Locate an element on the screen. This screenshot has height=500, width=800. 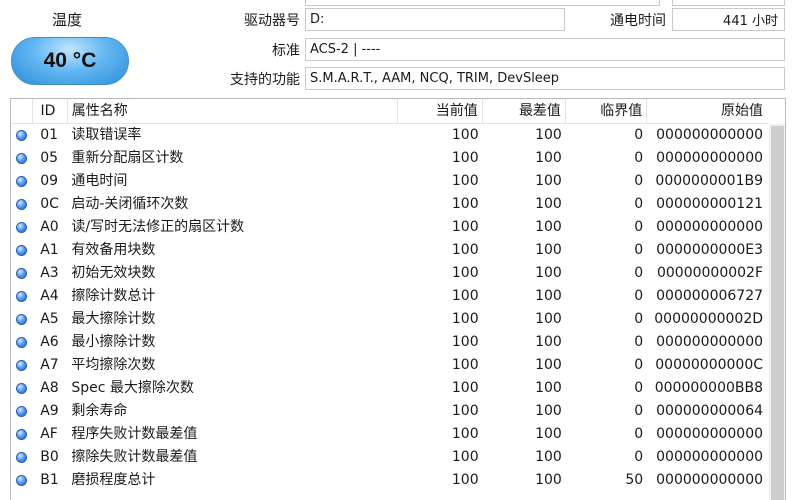
raw-value: 00000000002F is located at coordinates (710, 273).